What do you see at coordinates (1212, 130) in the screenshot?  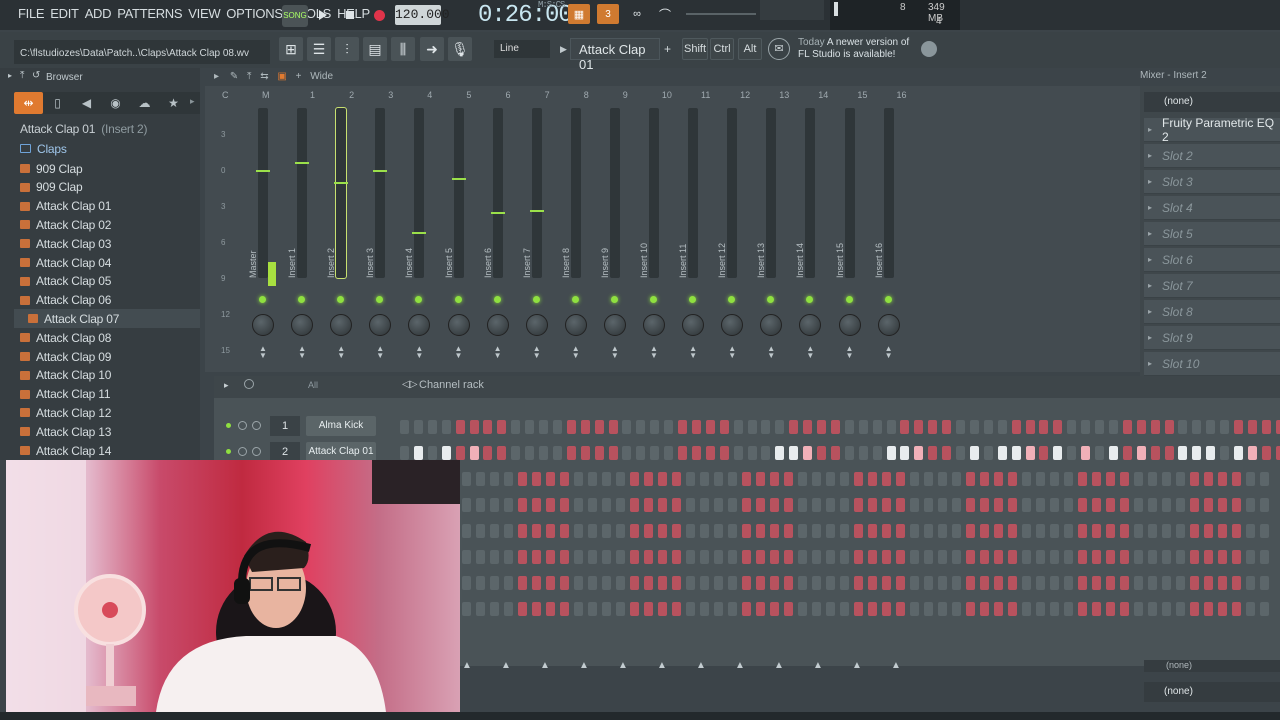 I see `effect-slot: ▸ Fruity Parametric EQ 2` at bounding box center [1212, 130].